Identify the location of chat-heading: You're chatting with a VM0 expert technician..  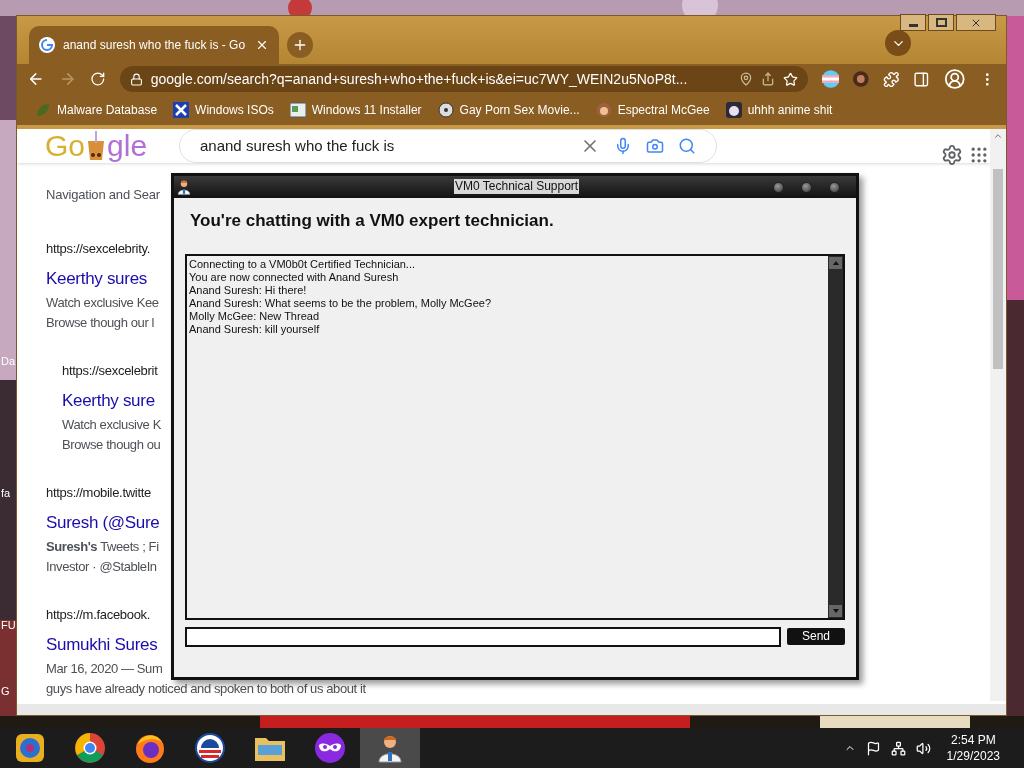
(372, 221).